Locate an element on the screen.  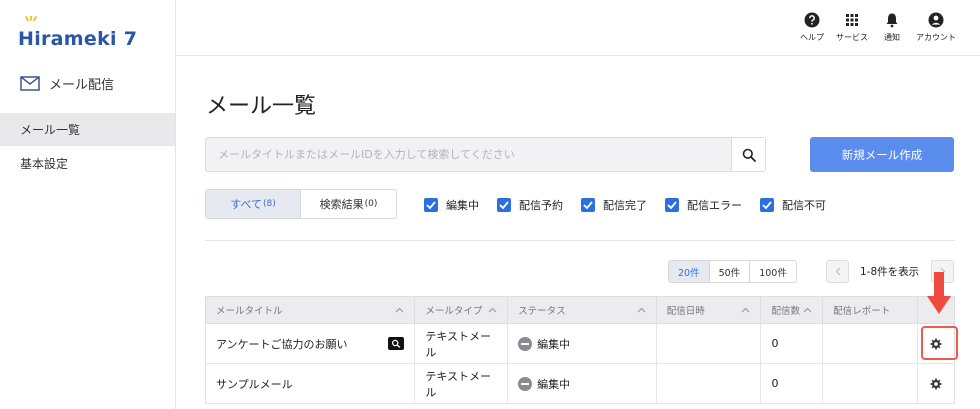
filter-undeliverable: 配信不可 is located at coordinates (793, 205).